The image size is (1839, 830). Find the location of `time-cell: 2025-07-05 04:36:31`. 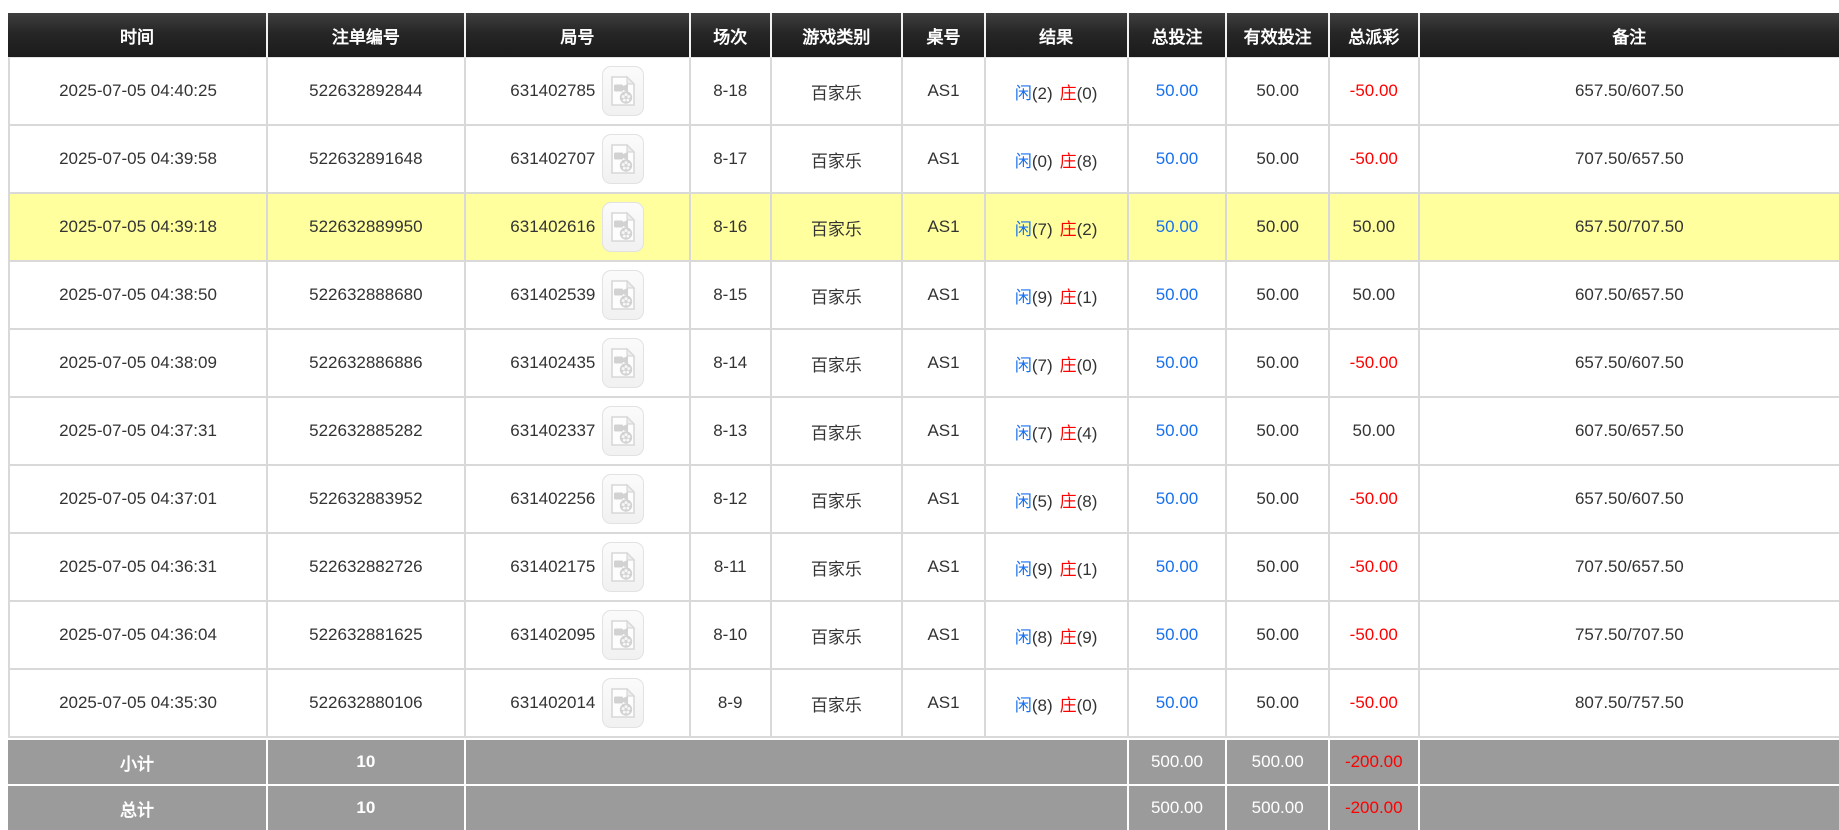

time-cell: 2025-07-05 04:36:31 is located at coordinates (138, 568).